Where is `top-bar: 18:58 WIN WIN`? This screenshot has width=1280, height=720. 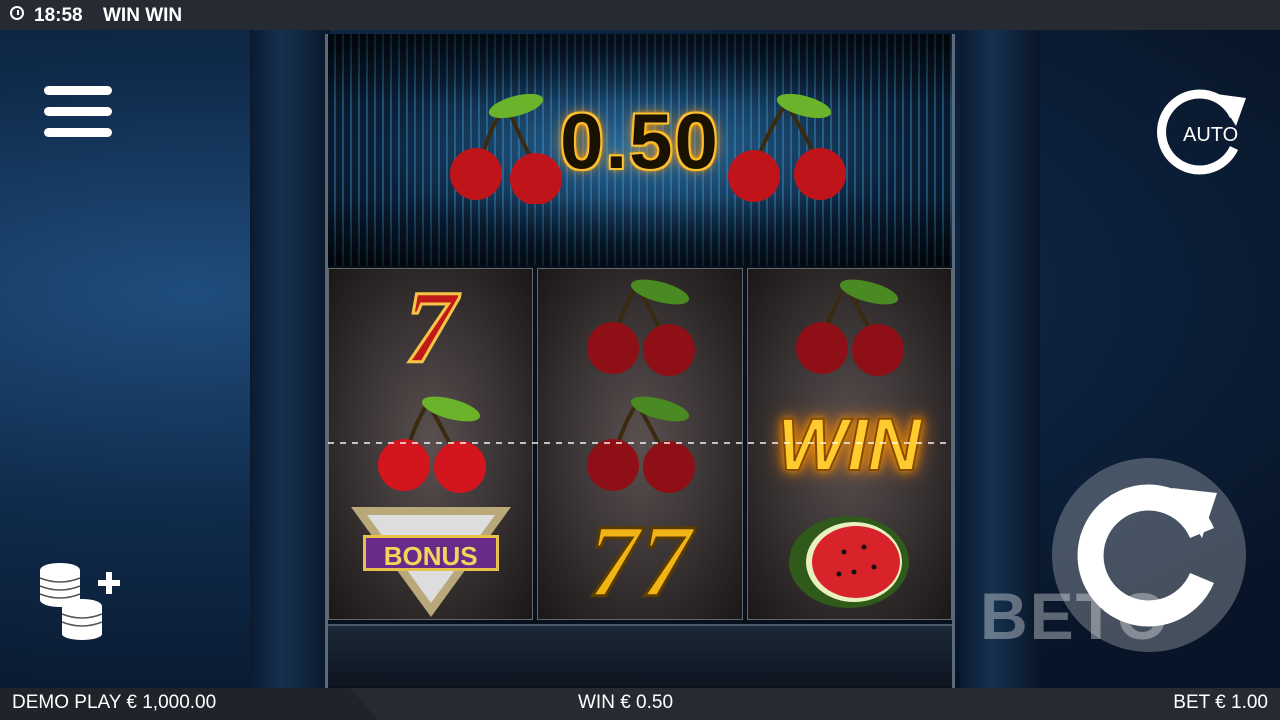
top-bar: 18:58 WIN WIN is located at coordinates (640, 15).